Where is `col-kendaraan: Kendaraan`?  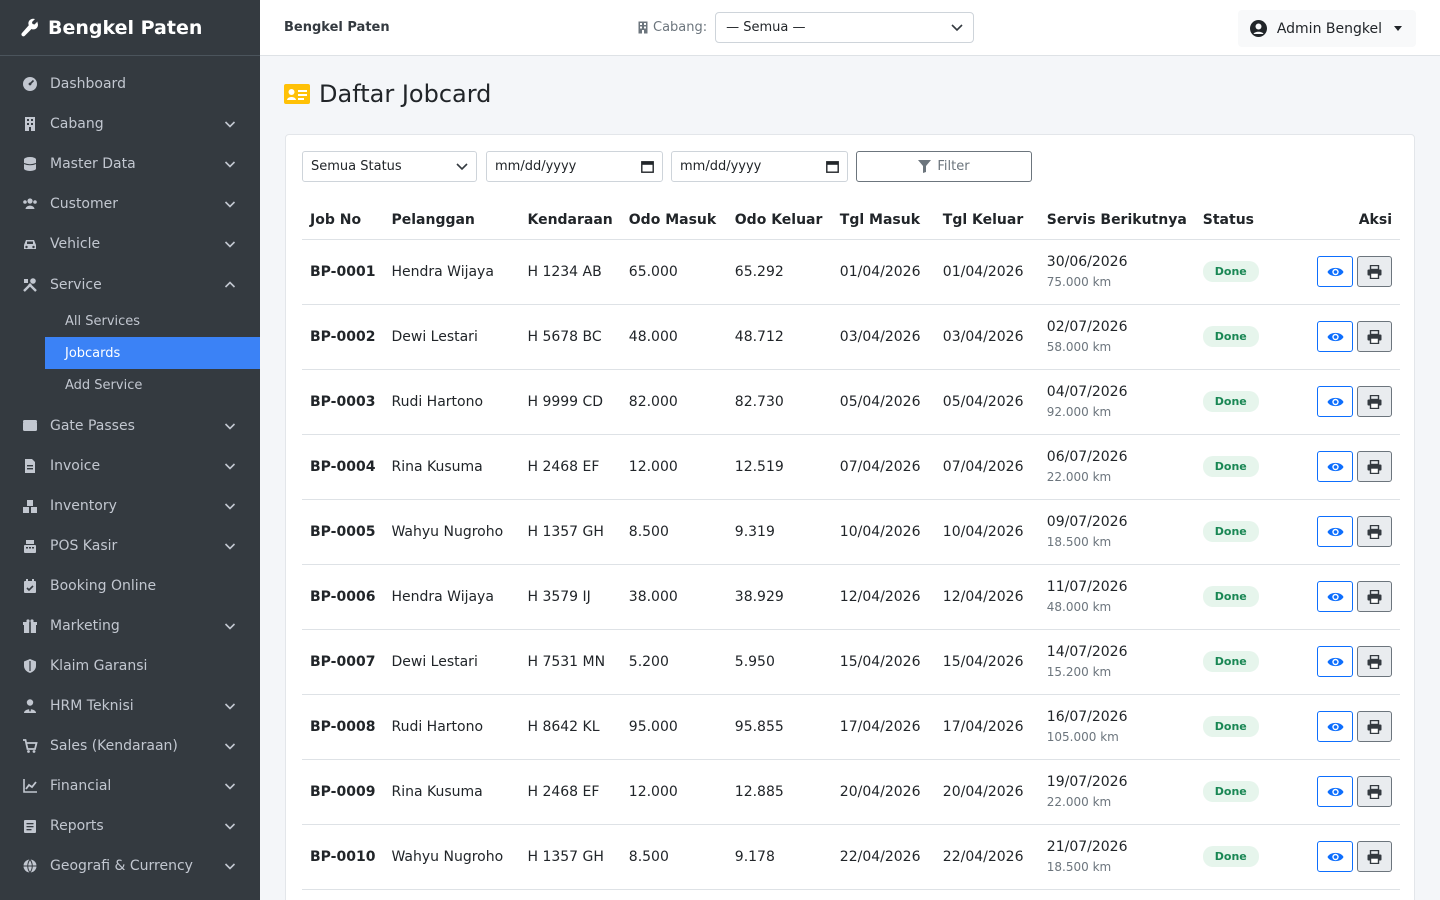
col-kendaraan: Kendaraan is located at coordinates (570, 220).